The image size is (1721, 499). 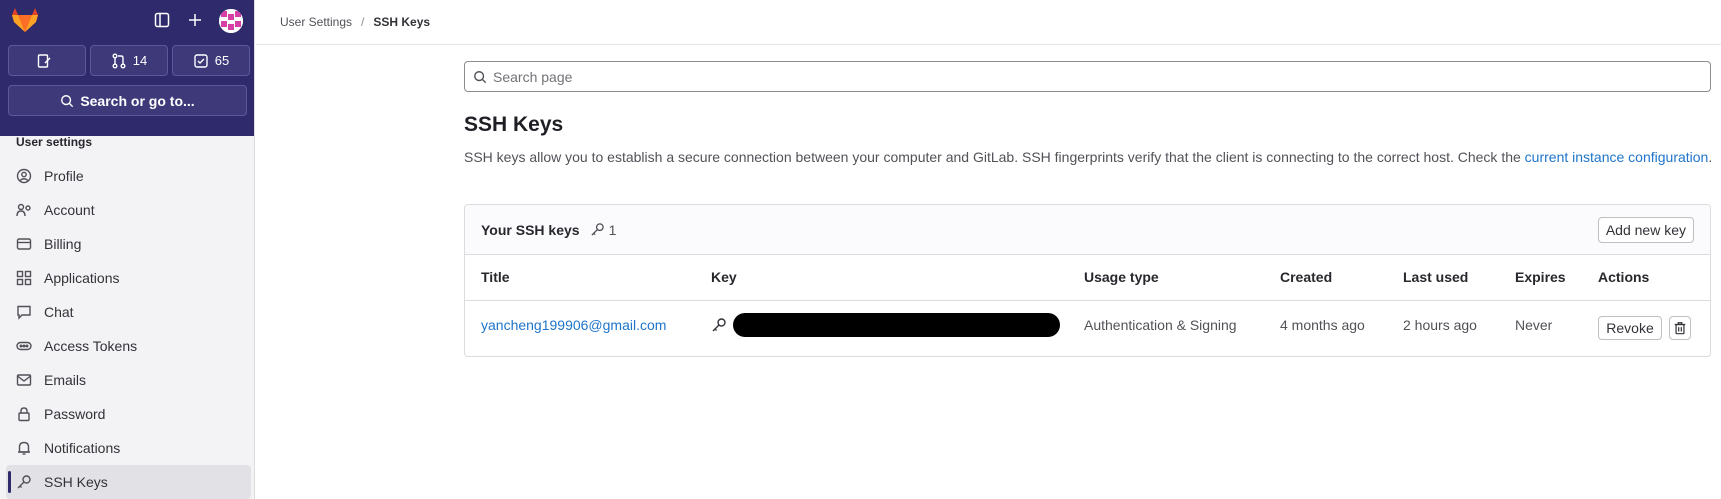 I want to click on created-cell: 4 months ago, so click(x=1322, y=325).